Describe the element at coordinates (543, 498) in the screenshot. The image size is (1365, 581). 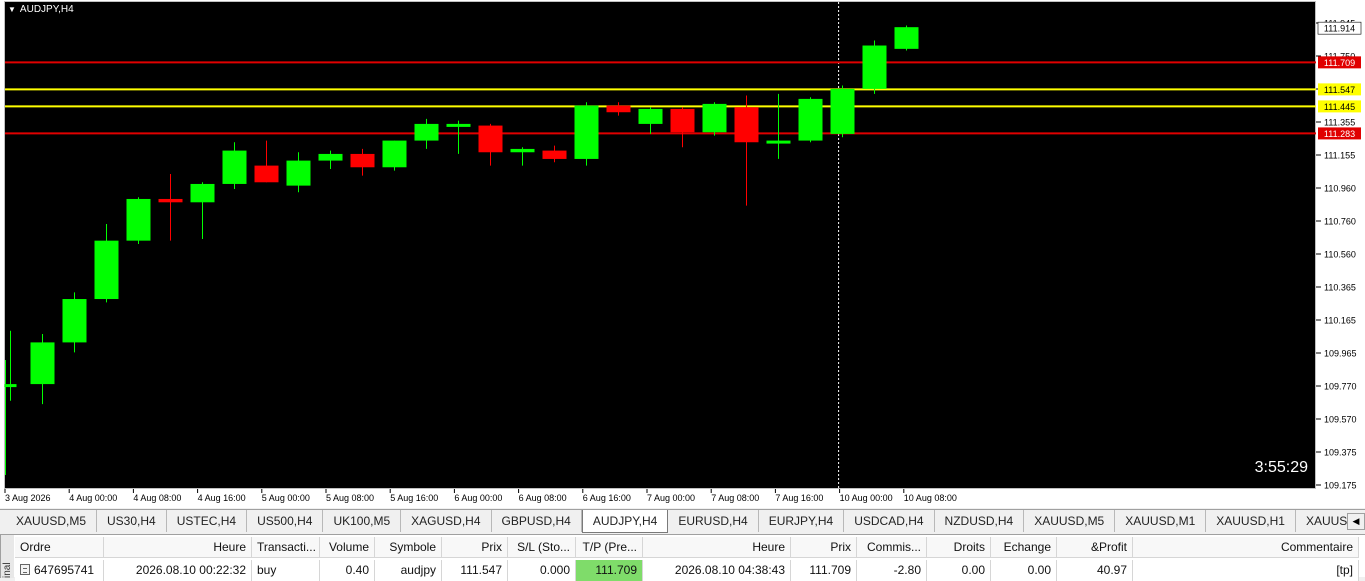
I see `x-axis-label: 6 Aug 08:00` at that location.